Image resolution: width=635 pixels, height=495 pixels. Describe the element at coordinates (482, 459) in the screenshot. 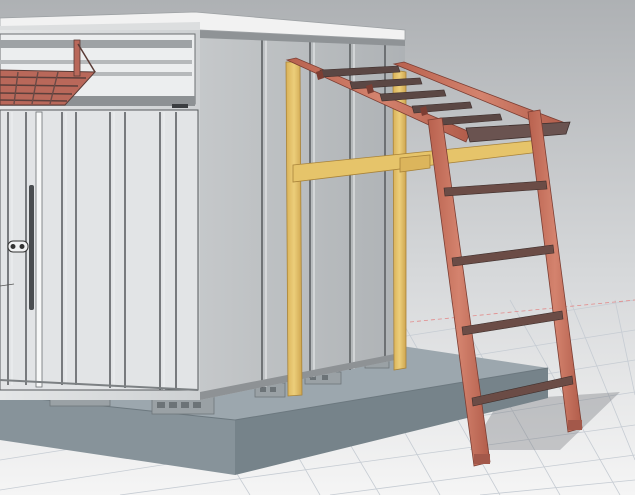

I see `ladder-foot-left` at that location.